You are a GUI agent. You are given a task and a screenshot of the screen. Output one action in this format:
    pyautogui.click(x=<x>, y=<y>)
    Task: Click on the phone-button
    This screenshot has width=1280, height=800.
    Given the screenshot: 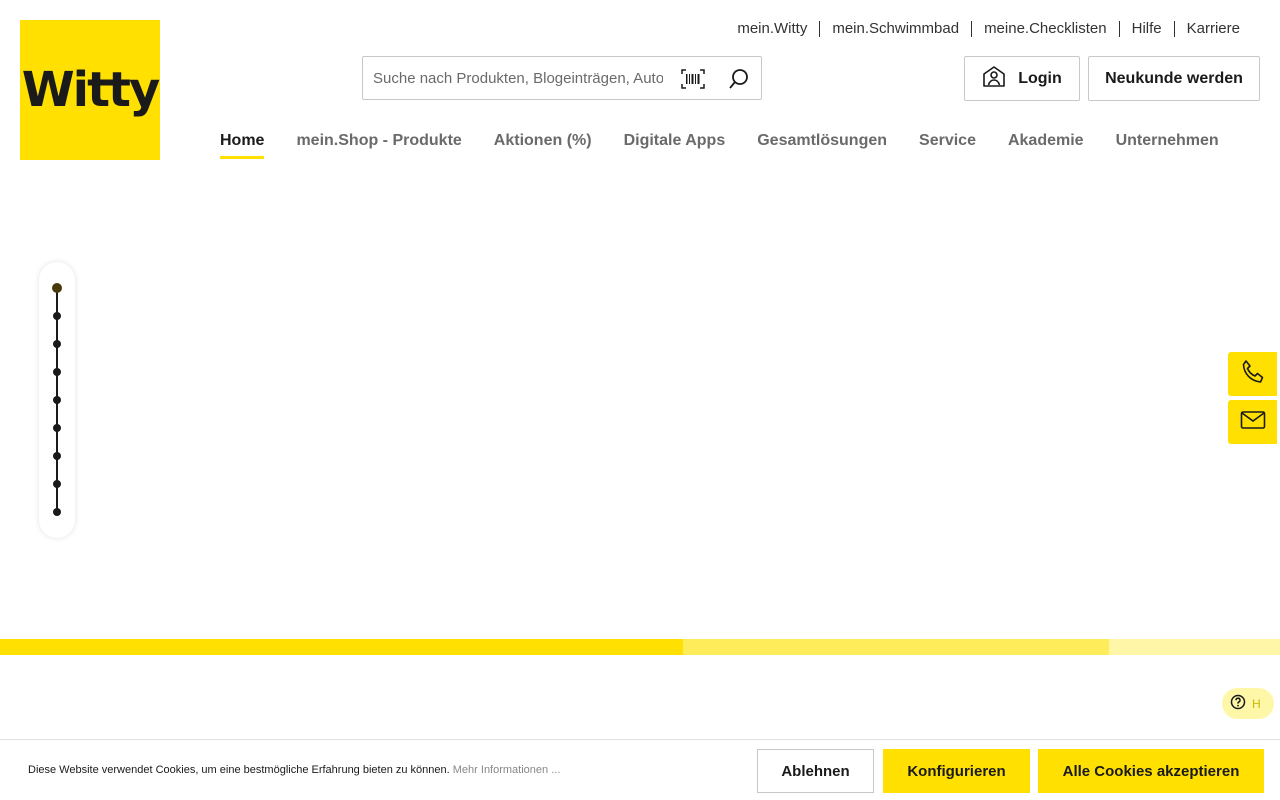 What is the action you would take?
    pyautogui.click(x=1252, y=374)
    